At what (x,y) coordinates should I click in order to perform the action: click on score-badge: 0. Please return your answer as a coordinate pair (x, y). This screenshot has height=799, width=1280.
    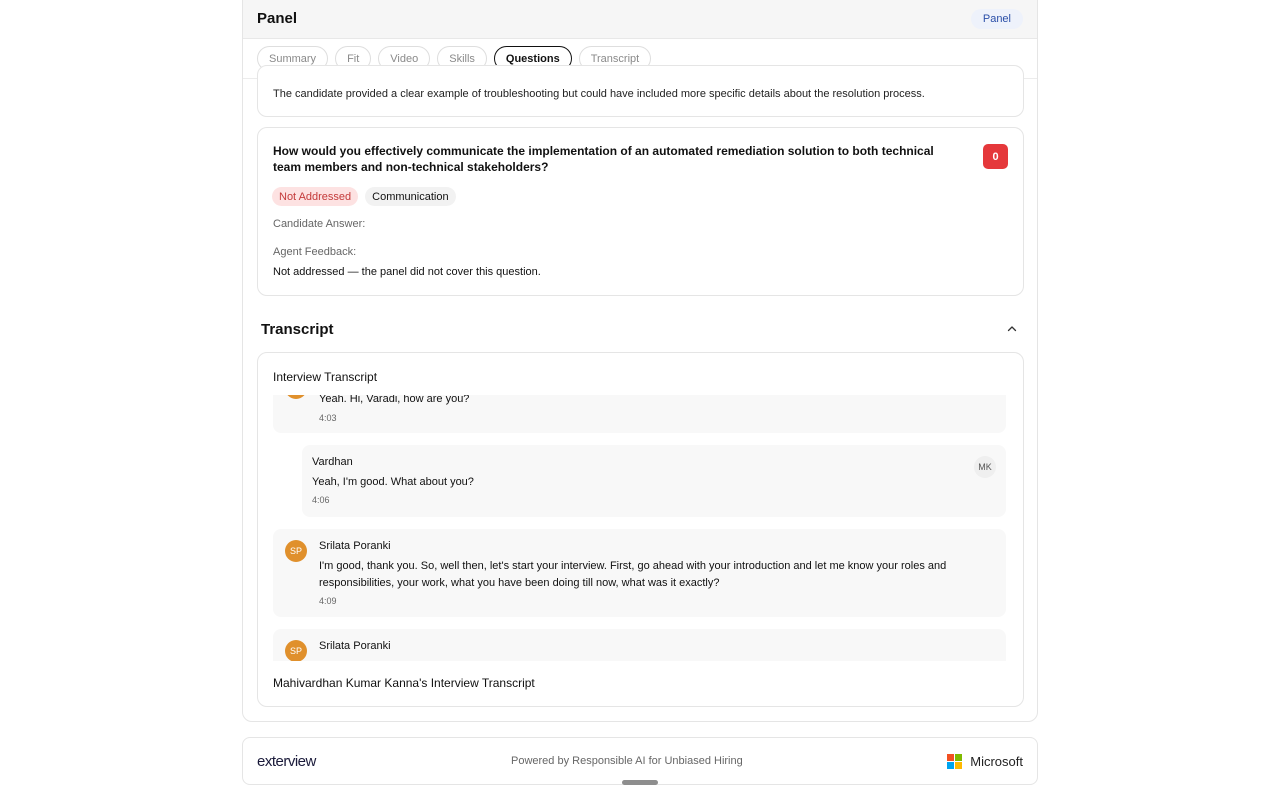
    Looking at the image, I should click on (995, 156).